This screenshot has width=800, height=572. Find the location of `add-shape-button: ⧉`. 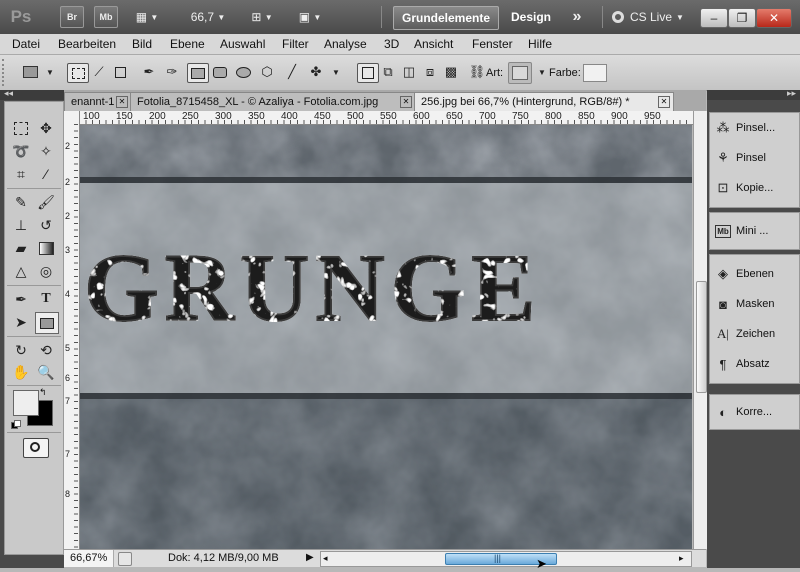

add-shape-button: ⧉ is located at coordinates (388, 72).